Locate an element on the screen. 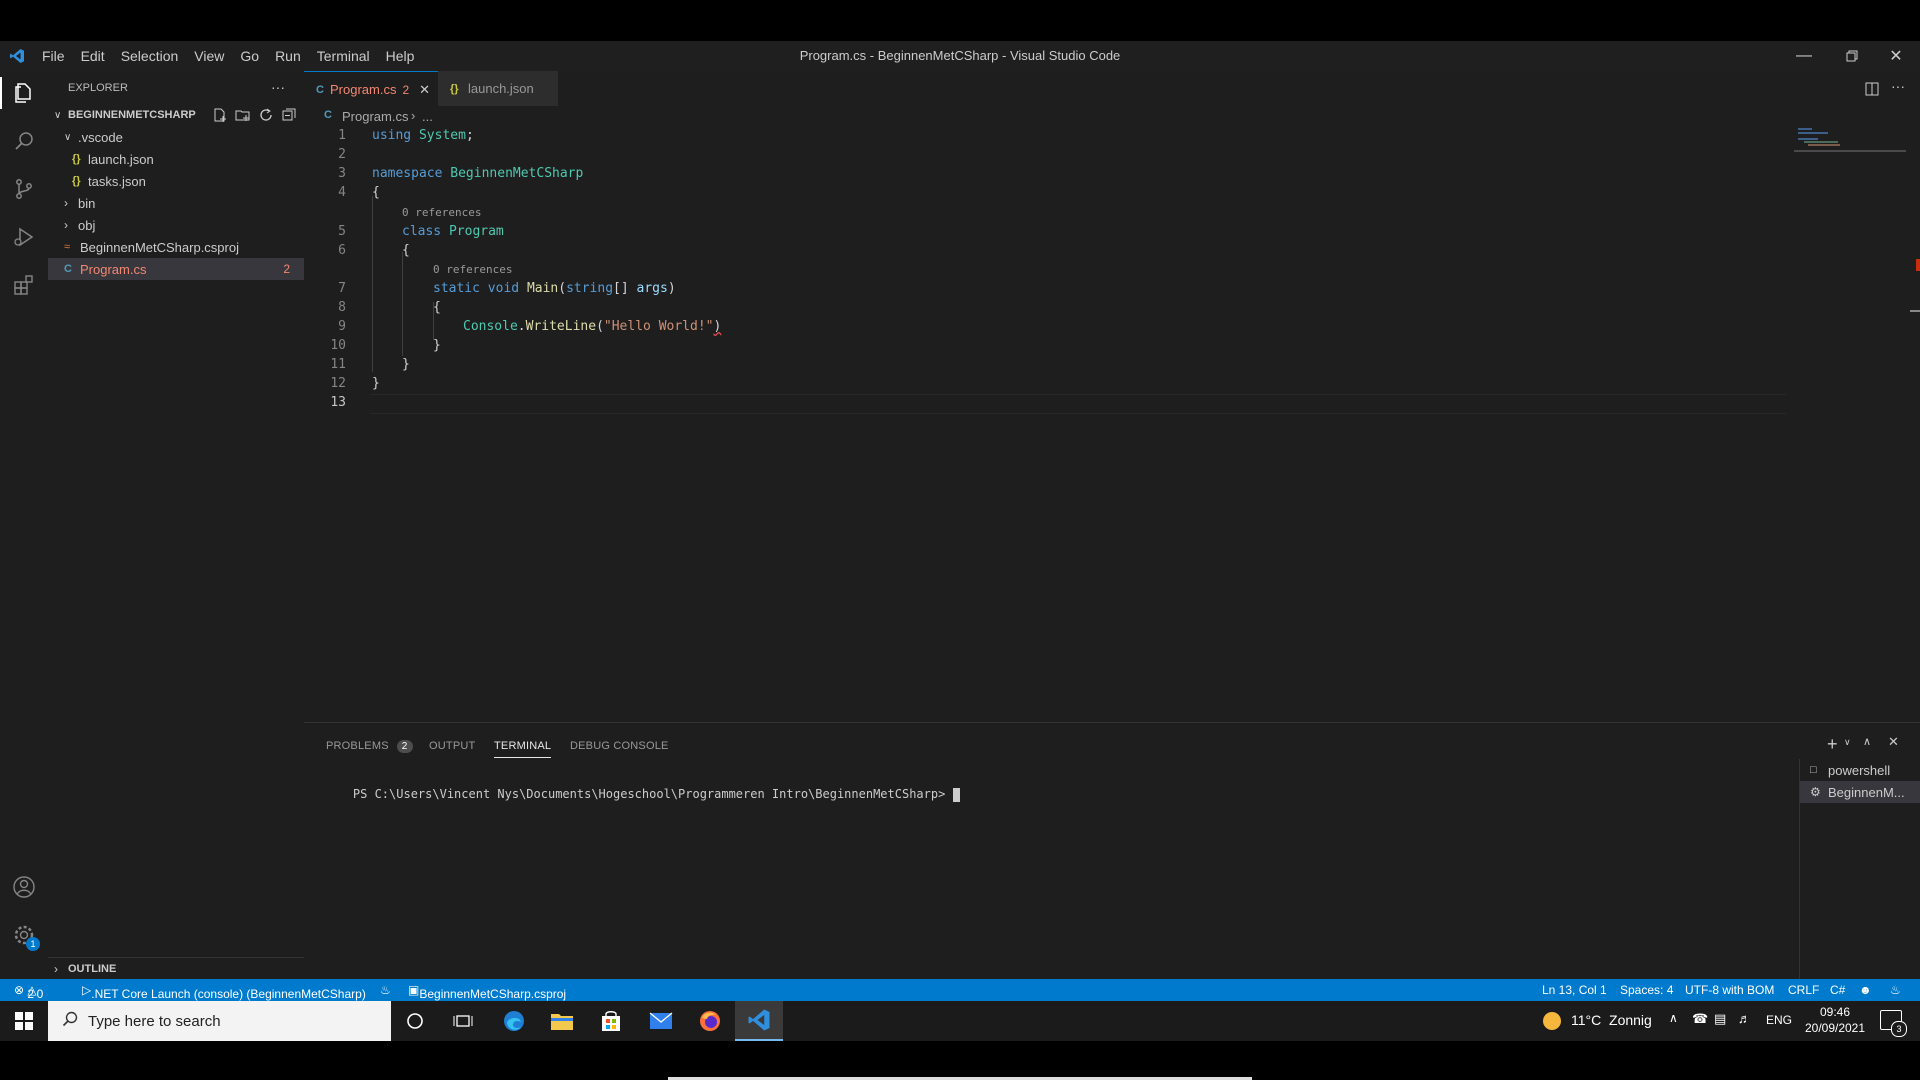 The width and height of the screenshot is (1920, 1080). rss-file-icon: ≈ is located at coordinates (67, 247).